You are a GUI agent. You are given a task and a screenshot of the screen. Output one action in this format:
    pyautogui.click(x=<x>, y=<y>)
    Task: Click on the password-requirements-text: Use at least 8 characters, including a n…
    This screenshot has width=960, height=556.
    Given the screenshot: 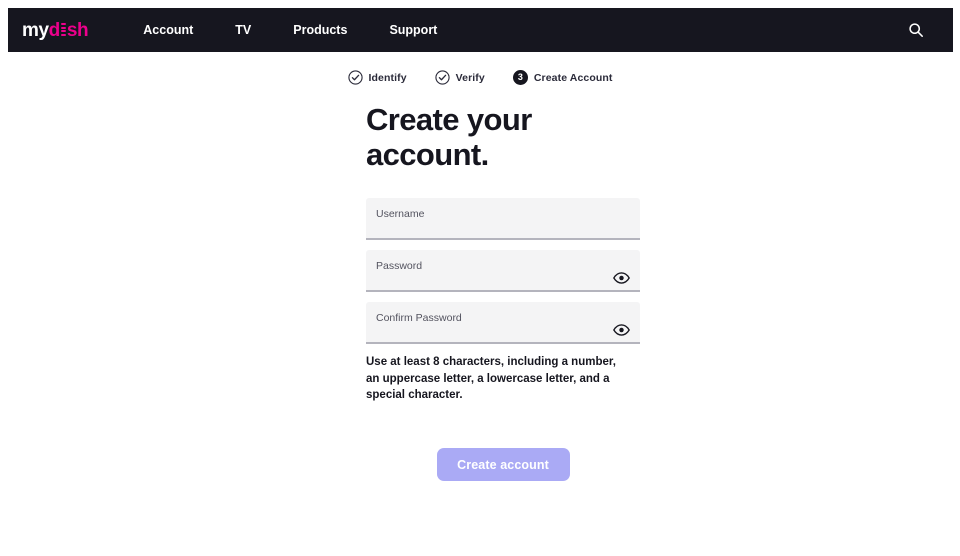 What is the action you would take?
    pyautogui.click(x=491, y=379)
    